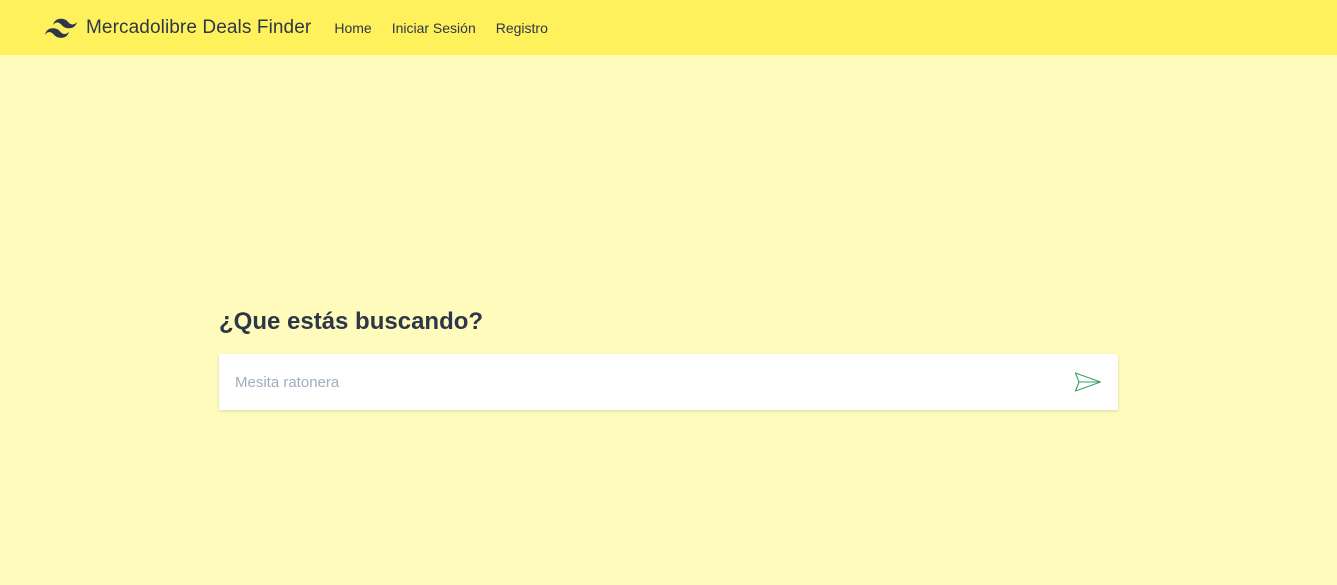 The width and height of the screenshot is (1337, 585). I want to click on nav-link-register: Registro, so click(522, 28).